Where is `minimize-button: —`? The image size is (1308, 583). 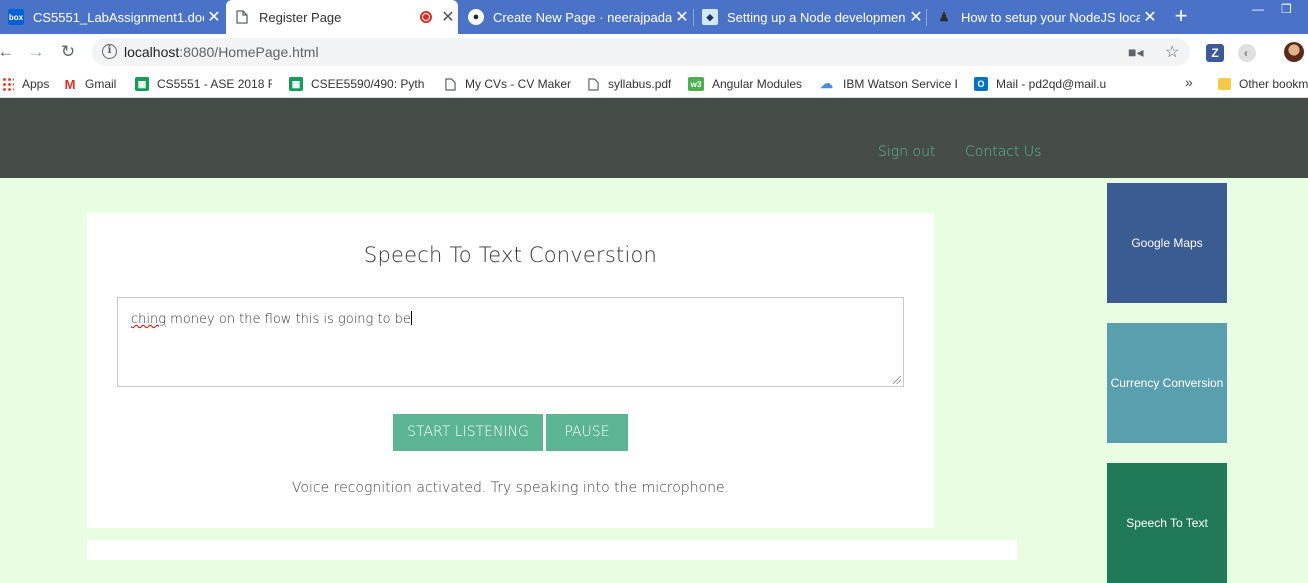
minimize-button: — is located at coordinates (1258, 9).